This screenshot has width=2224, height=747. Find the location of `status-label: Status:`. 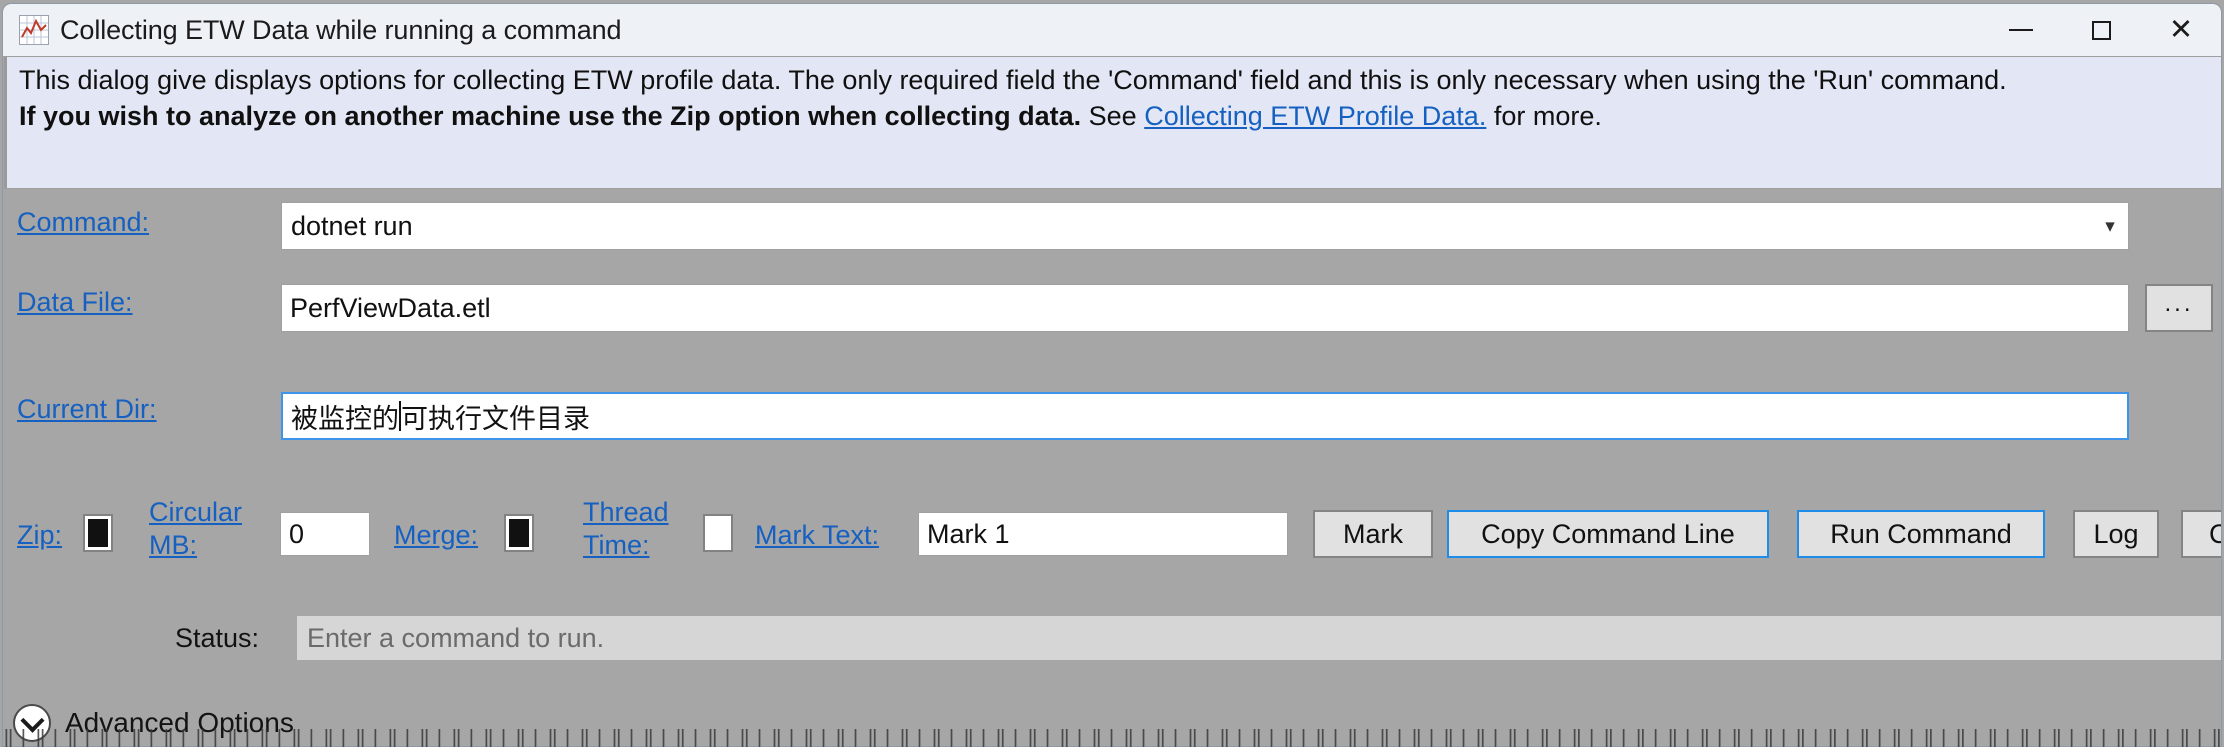

status-label: Status: is located at coordinates (217, 638).